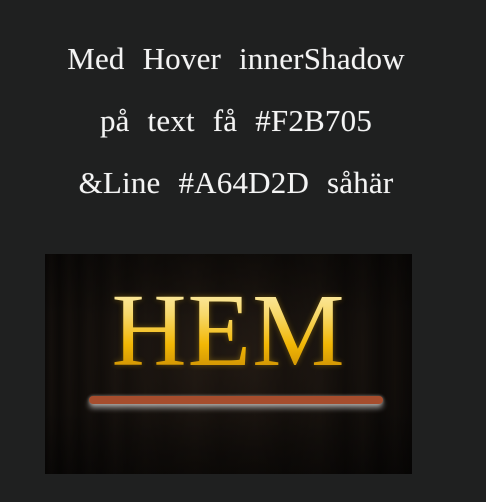 The height and width of the screenshot is (502, 486). Describe the element at coordinates (236, 182) in the screenshot. I see `caption-line-3: &Line #A64D2D såhär` at that location.